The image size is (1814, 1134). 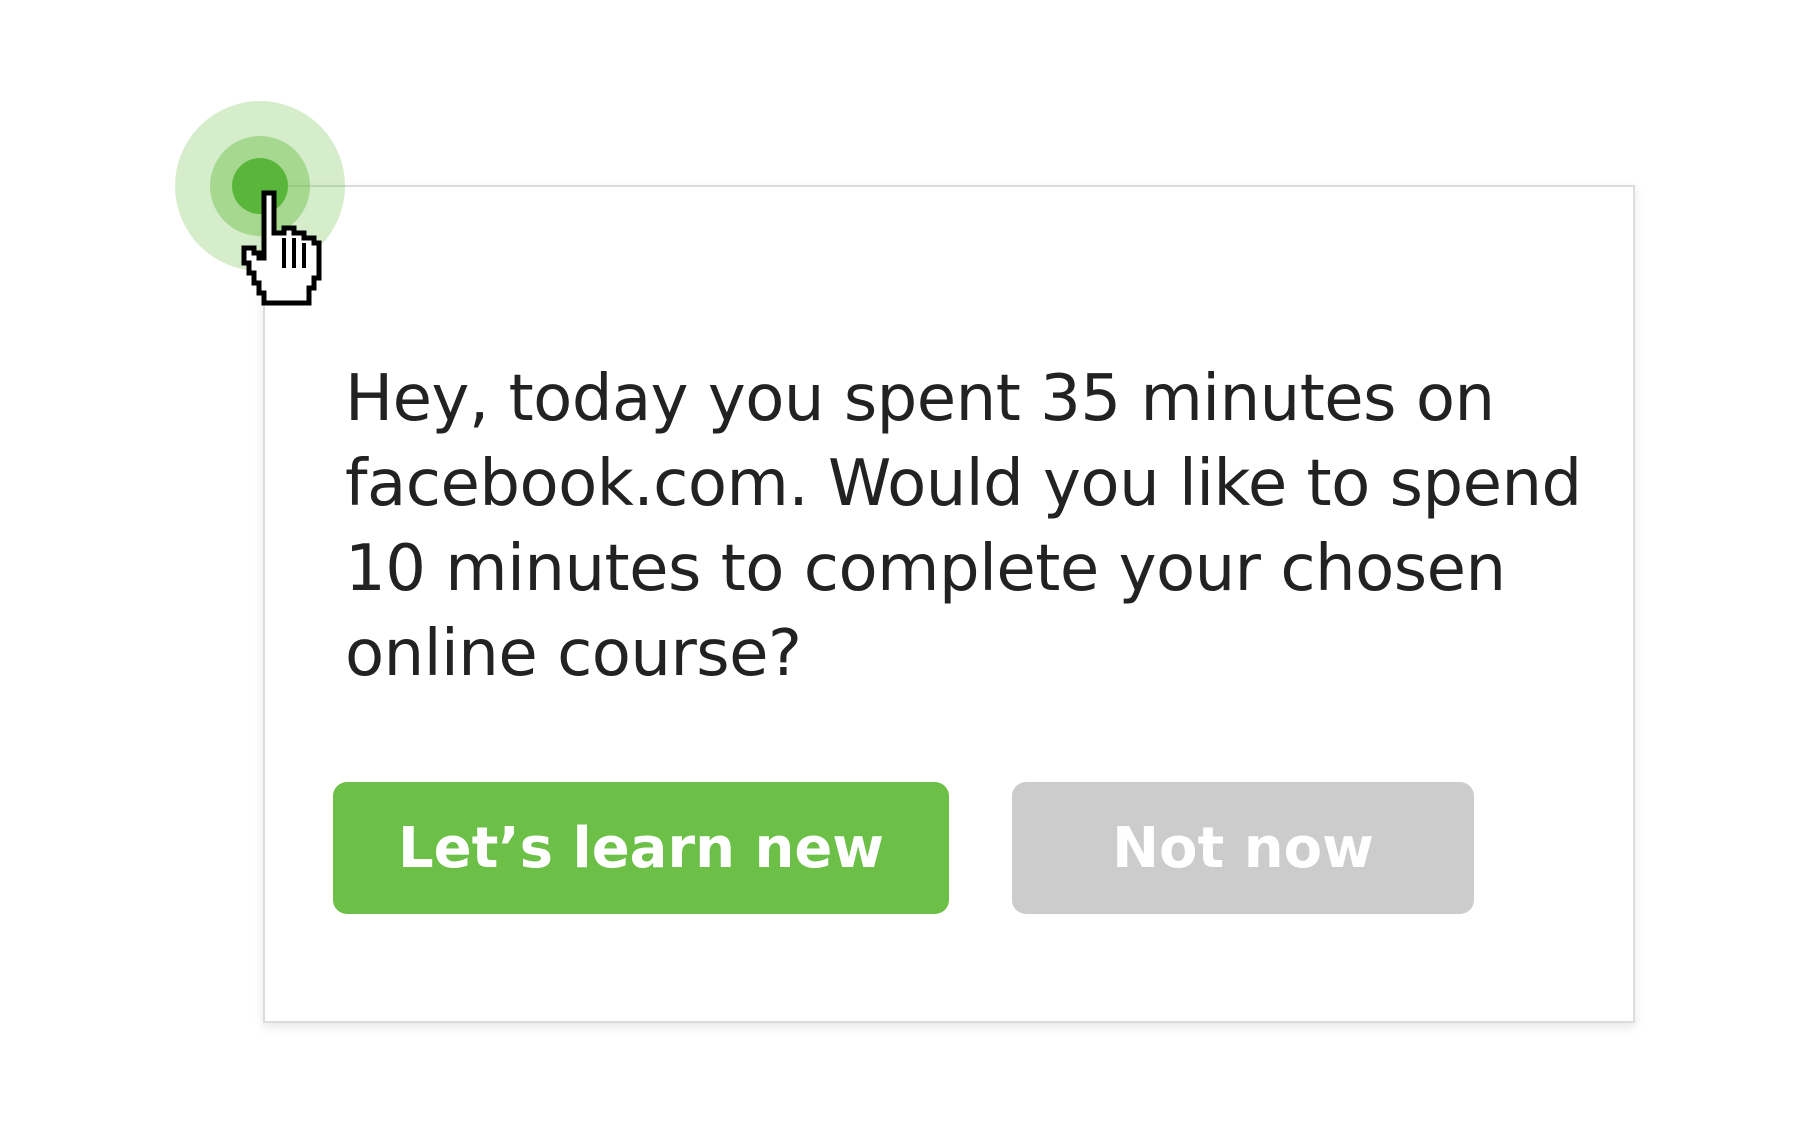 What do you see at coordinates (281, 248) in the screenshot?
I see `hand-pointer-icon` at bounding box center [281, 248].